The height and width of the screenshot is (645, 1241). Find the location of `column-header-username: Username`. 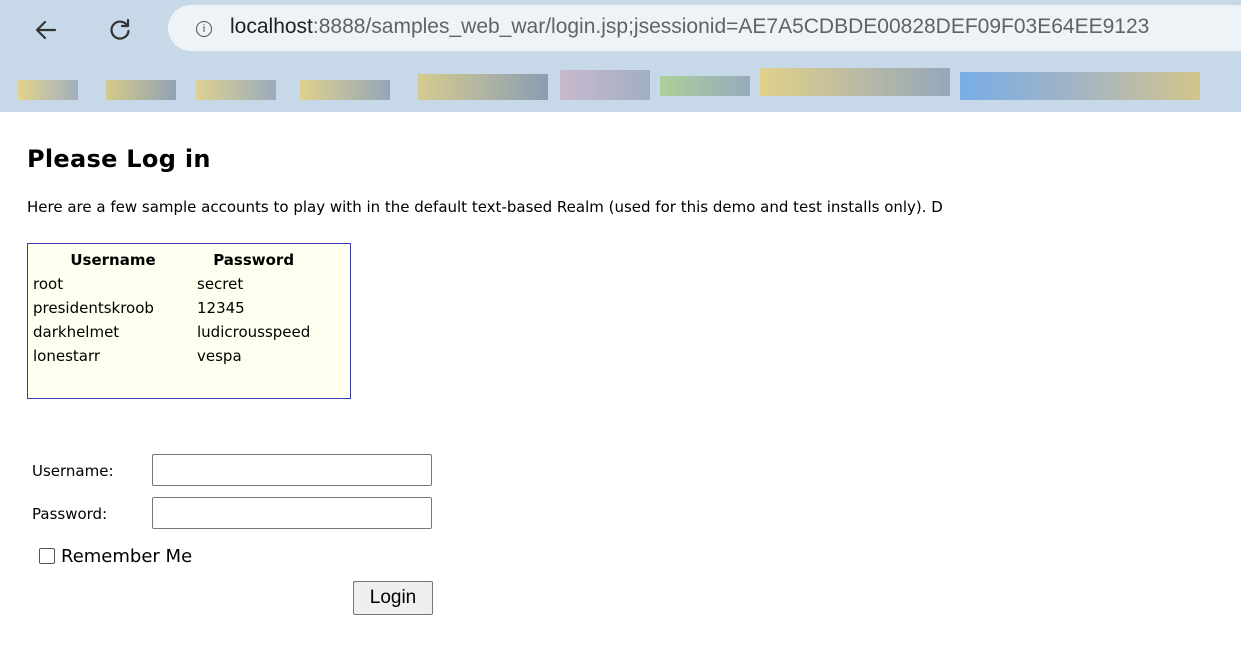

column-header-username: Username is located at coordinates (113, 260).